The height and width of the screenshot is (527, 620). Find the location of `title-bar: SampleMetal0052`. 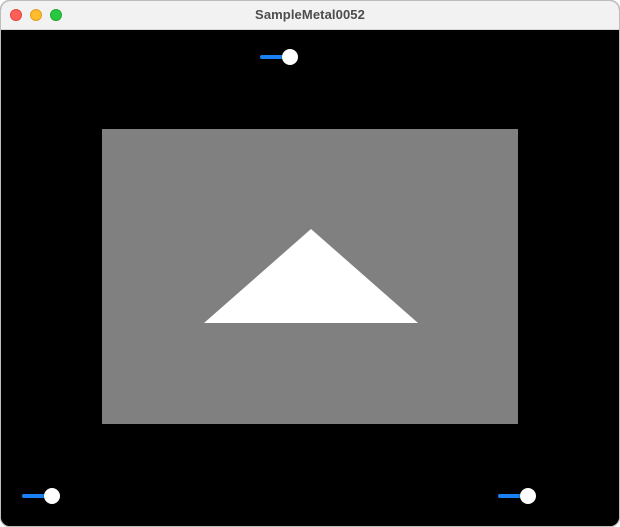

title-bar: SampleMetal0052 is located at coordinates (310, 15).